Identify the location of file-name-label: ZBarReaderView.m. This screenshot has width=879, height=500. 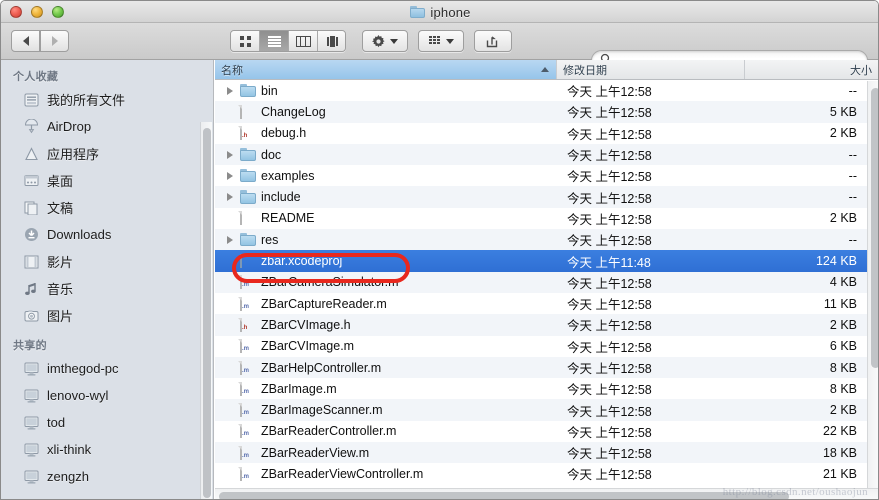
(315, 452).